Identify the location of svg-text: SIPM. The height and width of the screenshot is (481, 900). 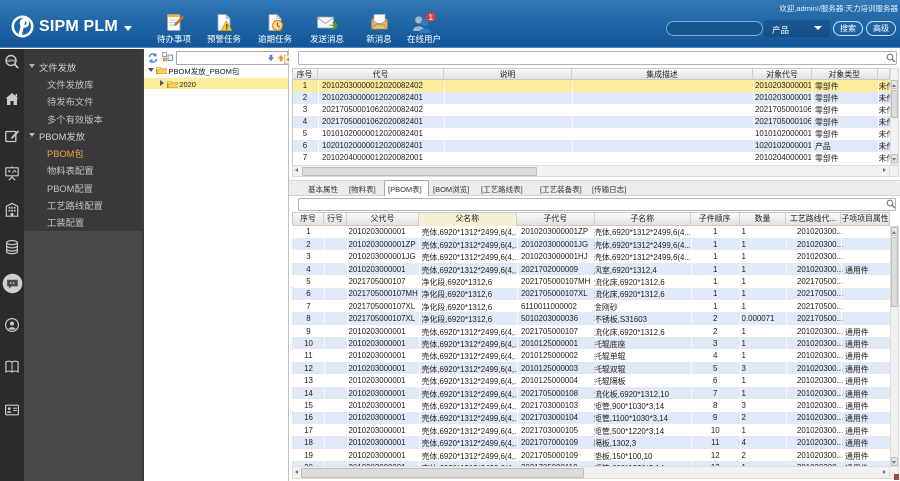
(11, 61).